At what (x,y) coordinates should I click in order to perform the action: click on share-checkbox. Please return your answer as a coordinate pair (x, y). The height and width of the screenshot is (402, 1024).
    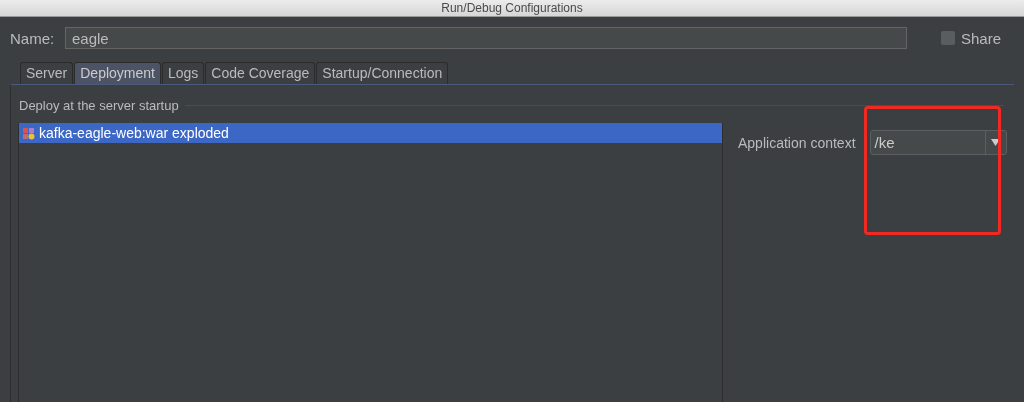
    Looking at the image, I should click on (948, 38).